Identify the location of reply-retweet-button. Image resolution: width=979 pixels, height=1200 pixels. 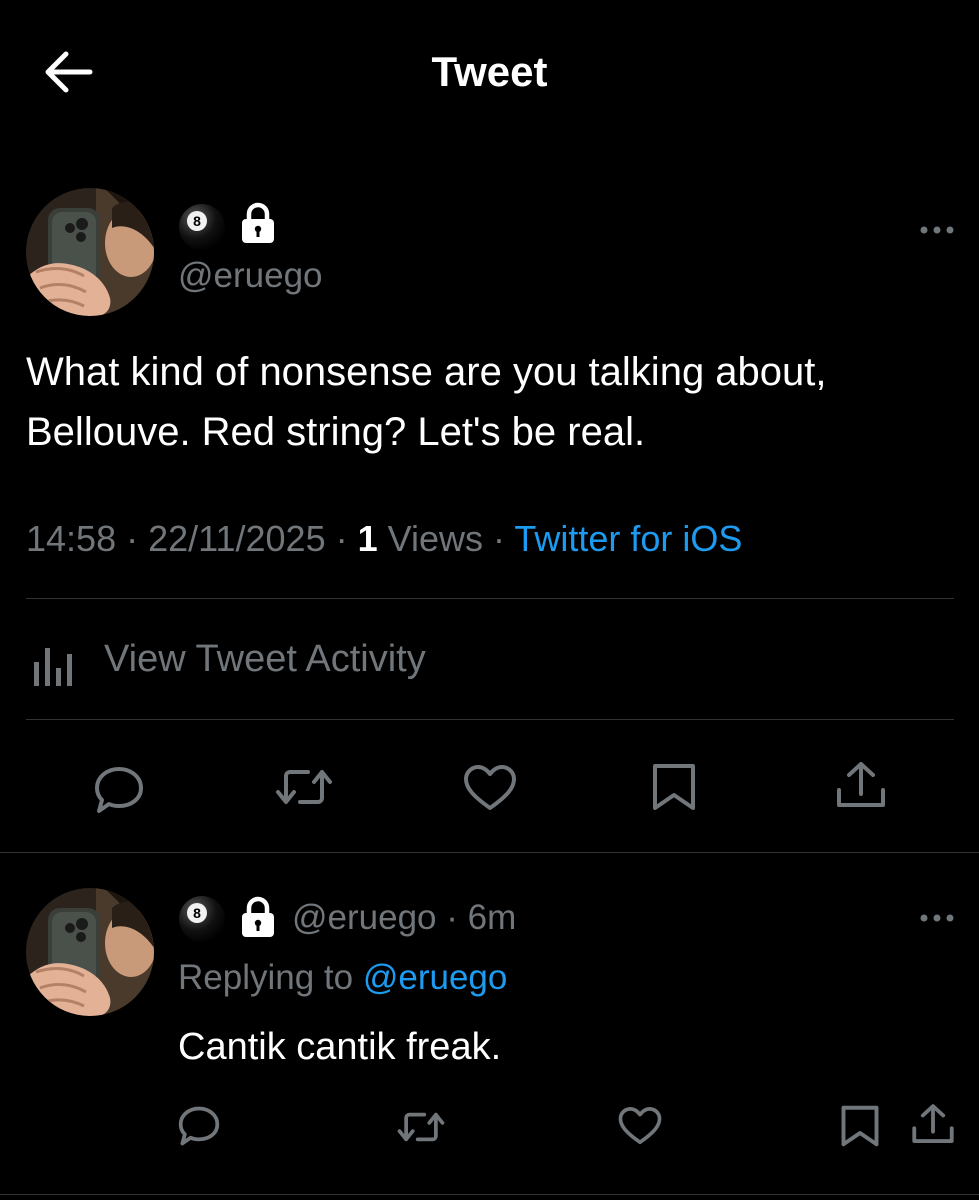
(421, 1127).